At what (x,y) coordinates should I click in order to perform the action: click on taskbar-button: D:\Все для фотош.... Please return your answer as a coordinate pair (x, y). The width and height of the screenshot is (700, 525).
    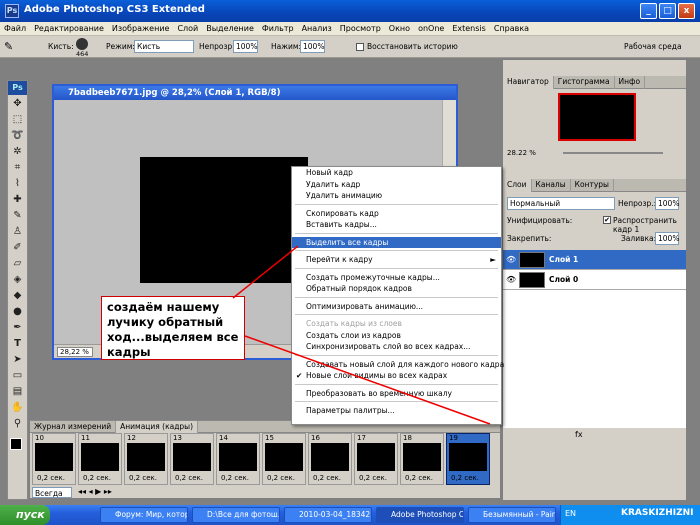
    Looking at the image, I should click on (236, 515).